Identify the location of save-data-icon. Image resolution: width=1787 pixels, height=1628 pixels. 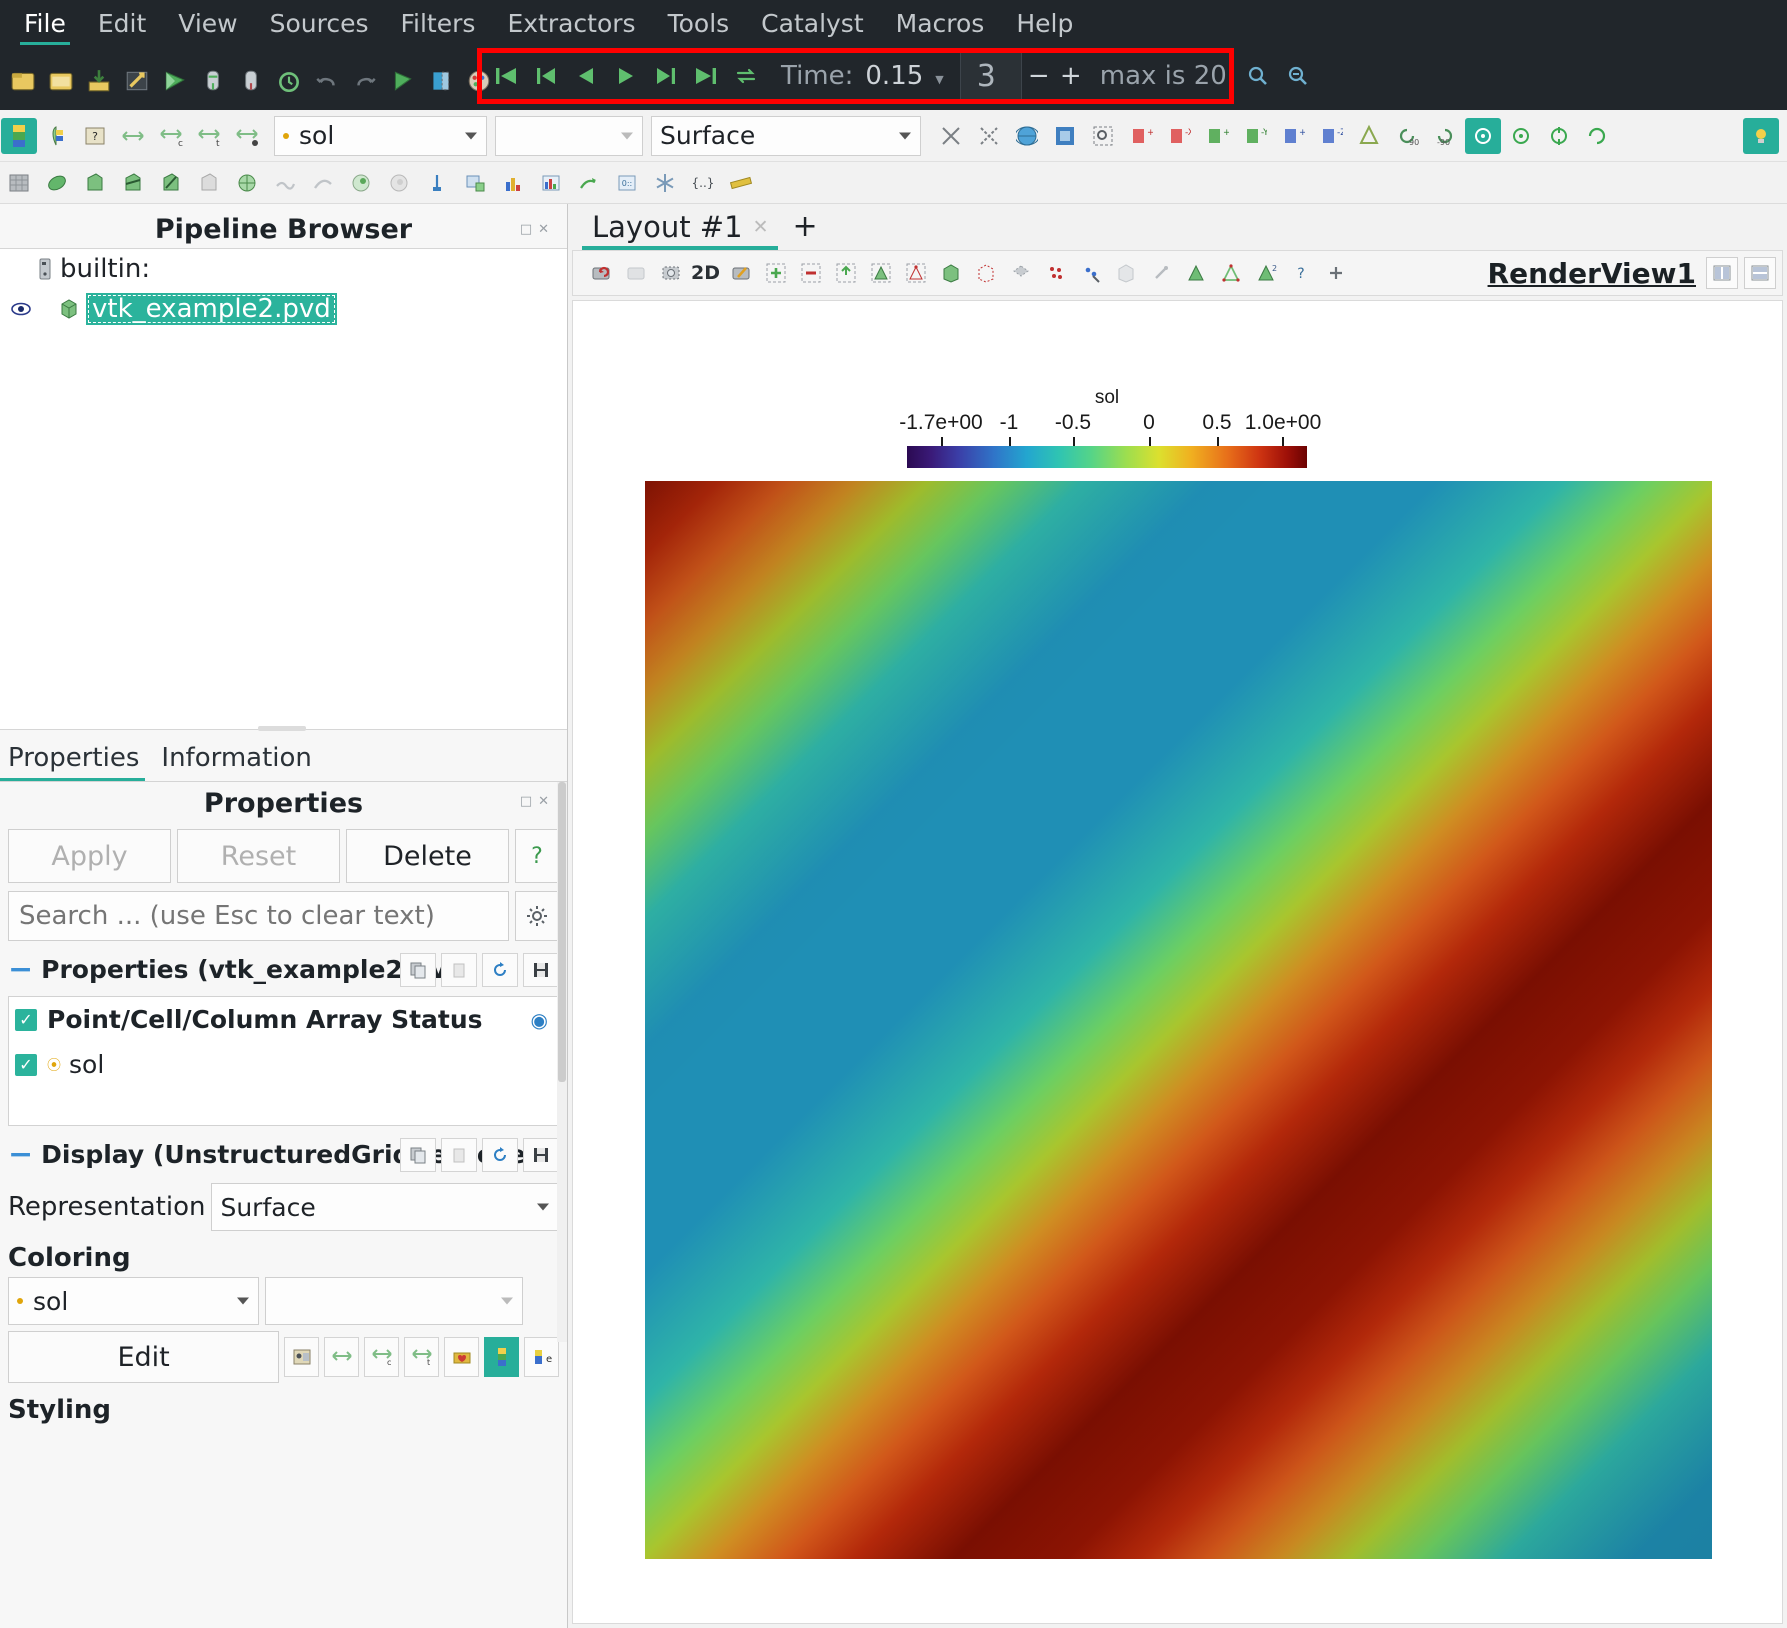
(99, 81).